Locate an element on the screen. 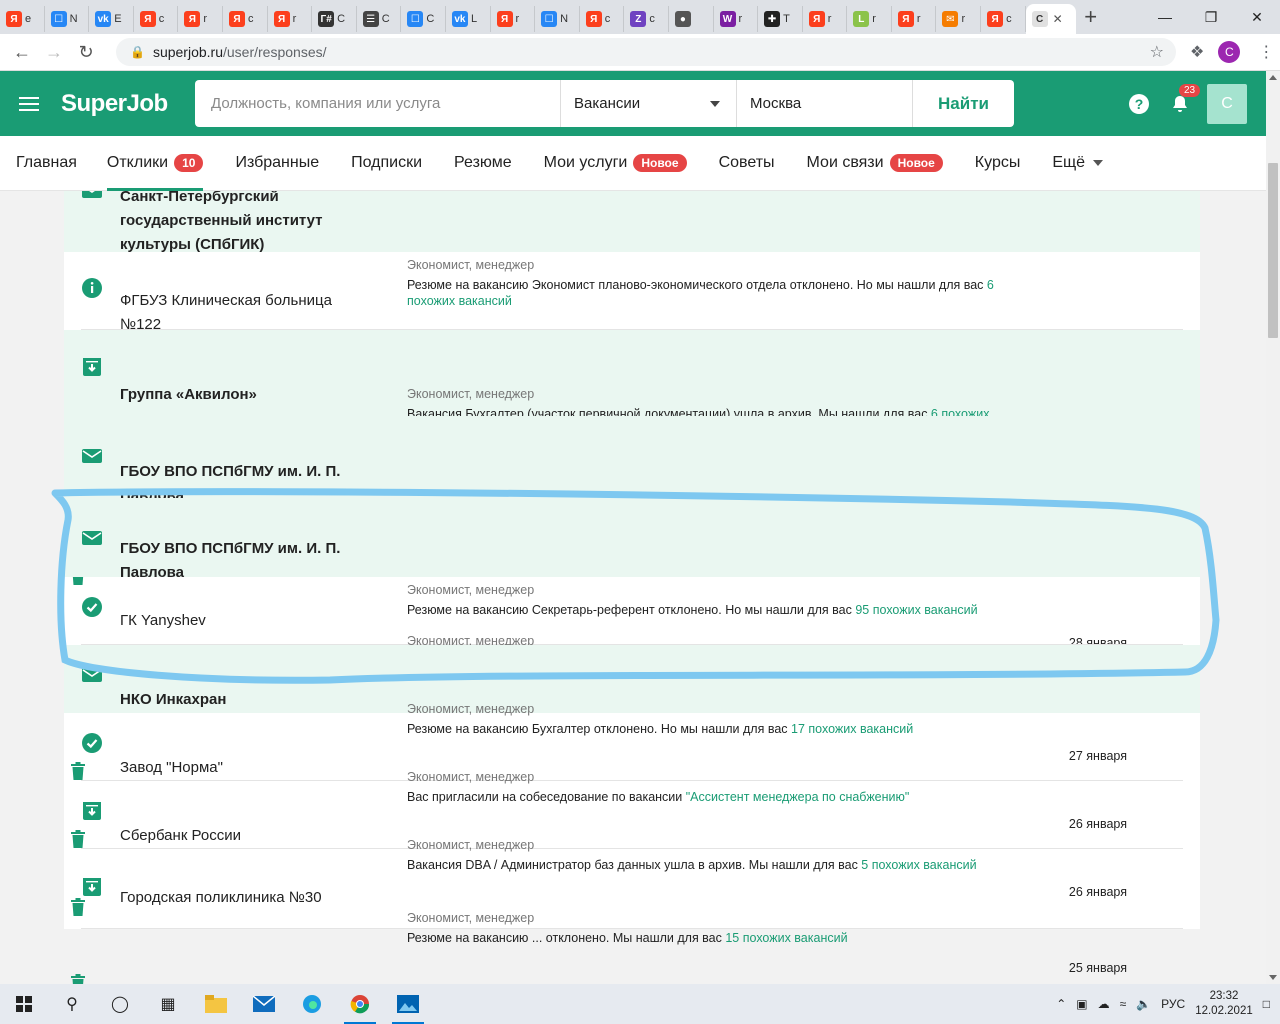 Image resolution: width=1280 pixels, height=1024 pixels. chrome-icon is located at coordinates (360, 1004).